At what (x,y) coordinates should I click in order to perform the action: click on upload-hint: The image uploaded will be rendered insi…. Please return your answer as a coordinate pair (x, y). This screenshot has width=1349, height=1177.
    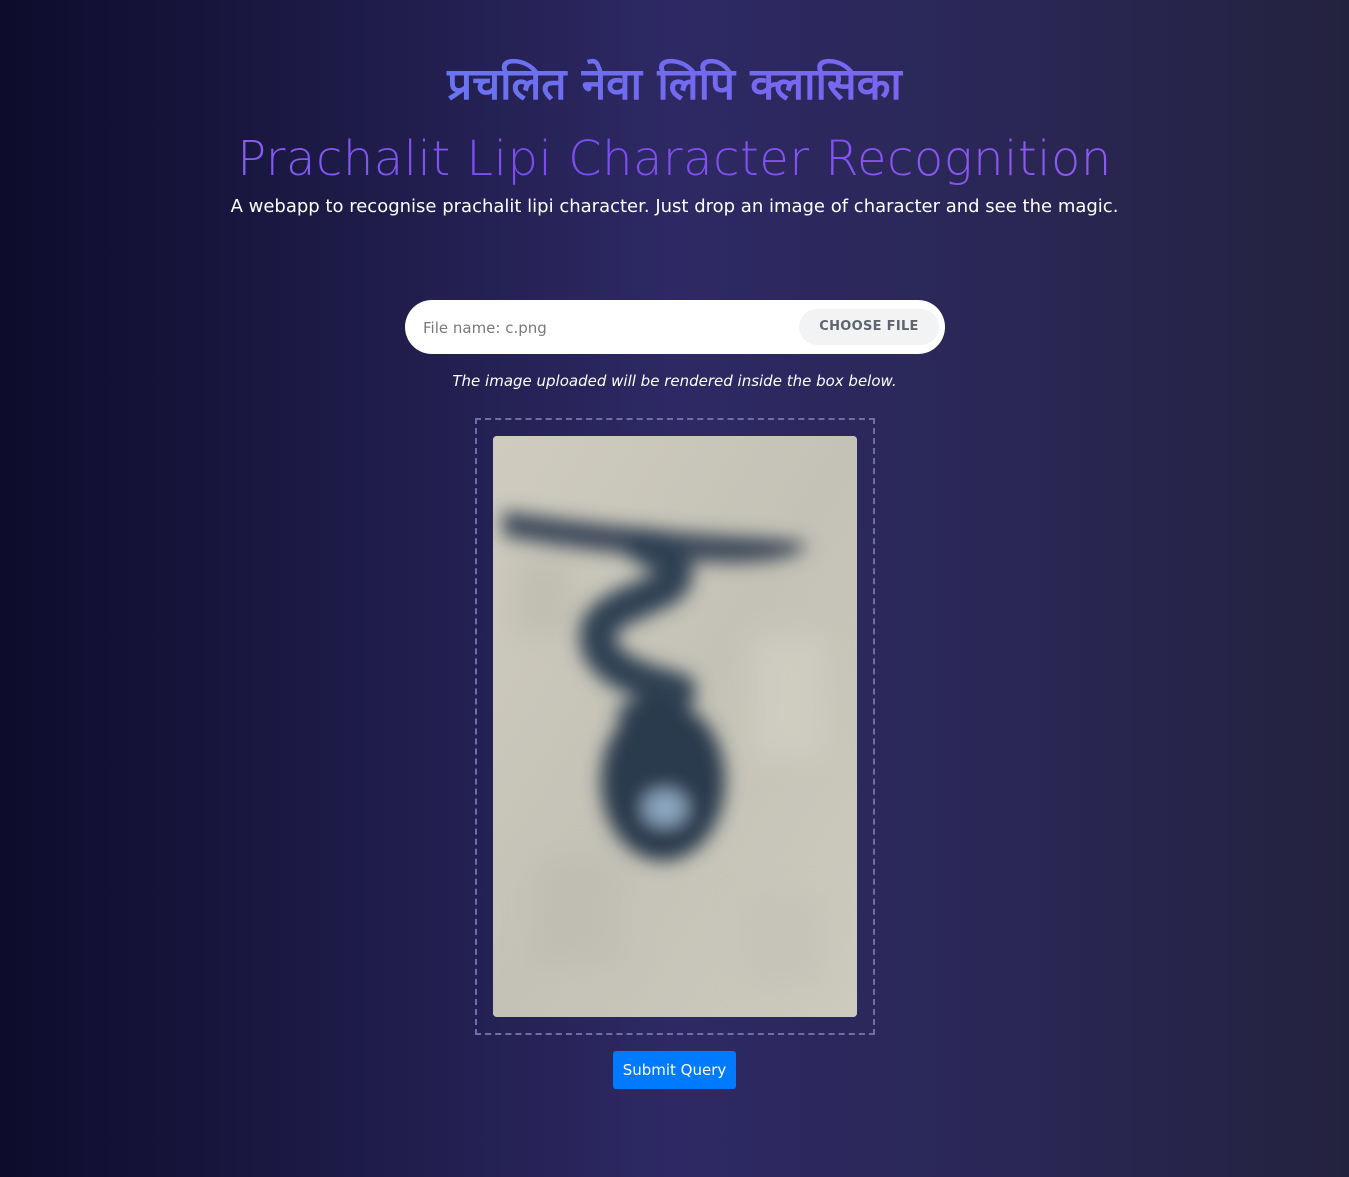
    Looking at the image, I should click on (674, 381).